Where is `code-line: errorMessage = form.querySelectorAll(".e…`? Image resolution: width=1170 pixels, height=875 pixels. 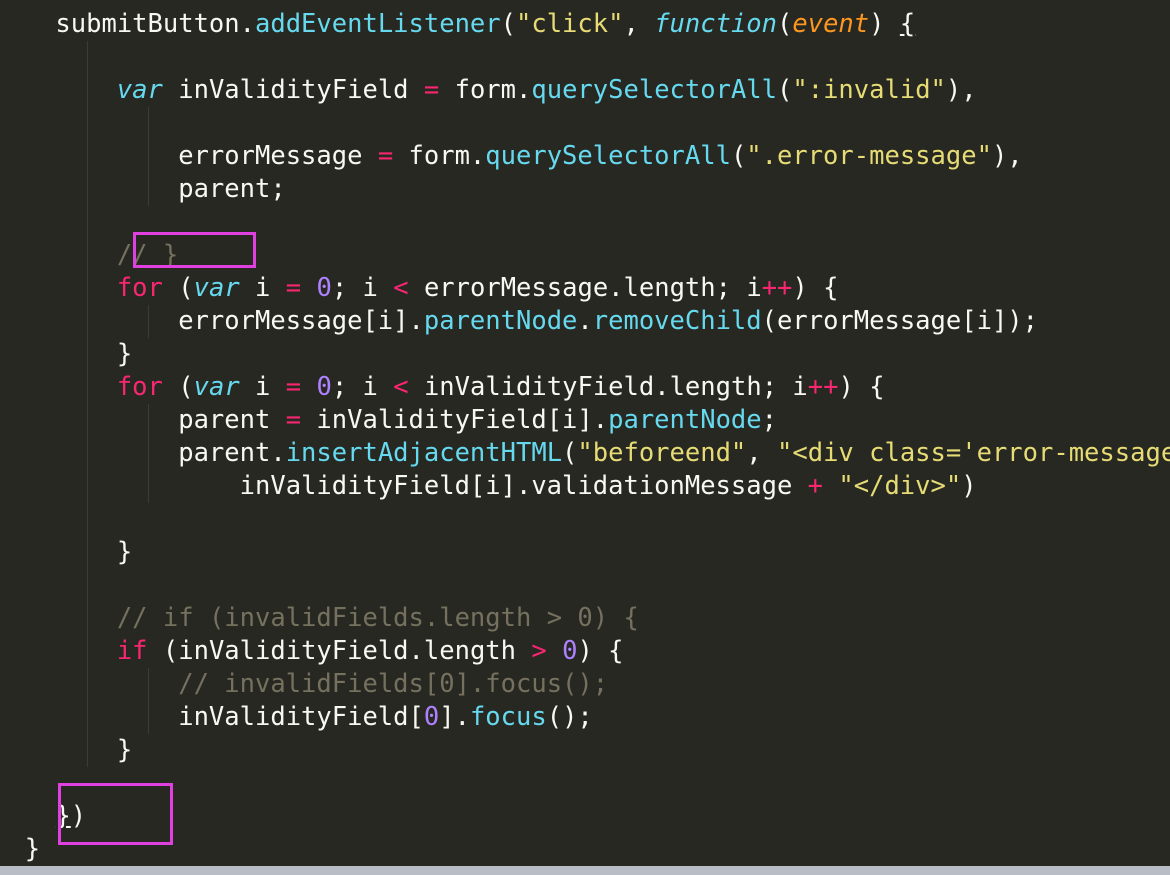 code-line: errorMessage = form.querySelectorAll(".e… is located at coordinates (511, 156).